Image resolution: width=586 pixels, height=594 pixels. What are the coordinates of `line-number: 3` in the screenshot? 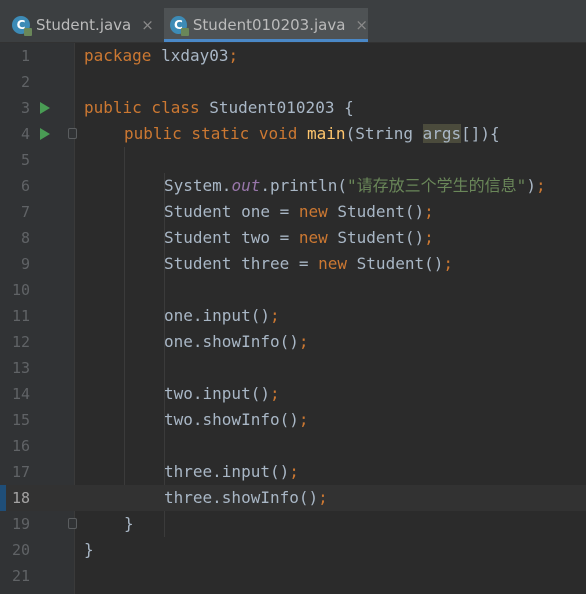 It's located at (25, 108).